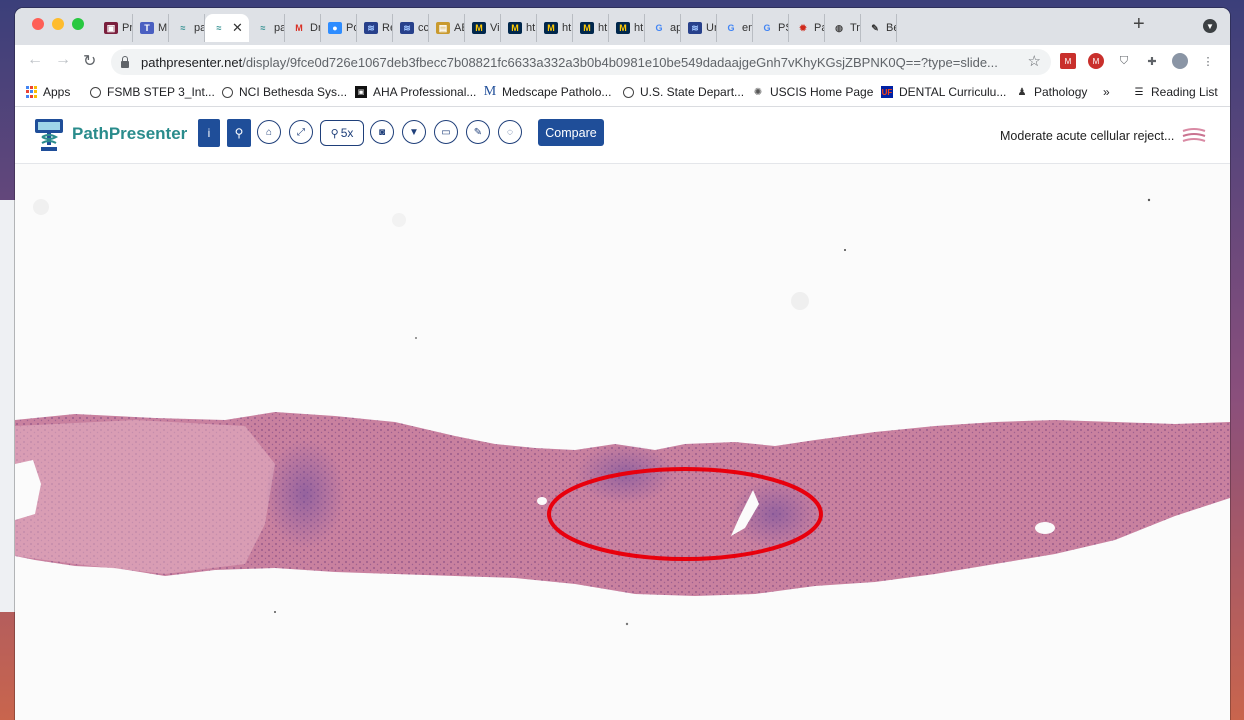  I want to click on bookmark-item: ♟ Pathology, so click(1052, 92).